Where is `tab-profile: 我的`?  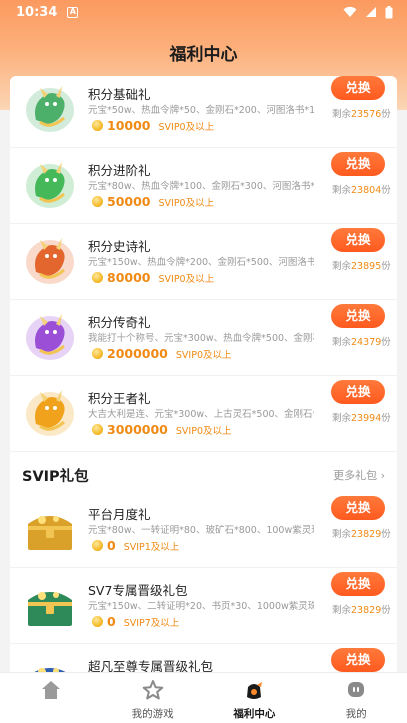 tab-profile: 我的 is located at coordinates (356, 698).